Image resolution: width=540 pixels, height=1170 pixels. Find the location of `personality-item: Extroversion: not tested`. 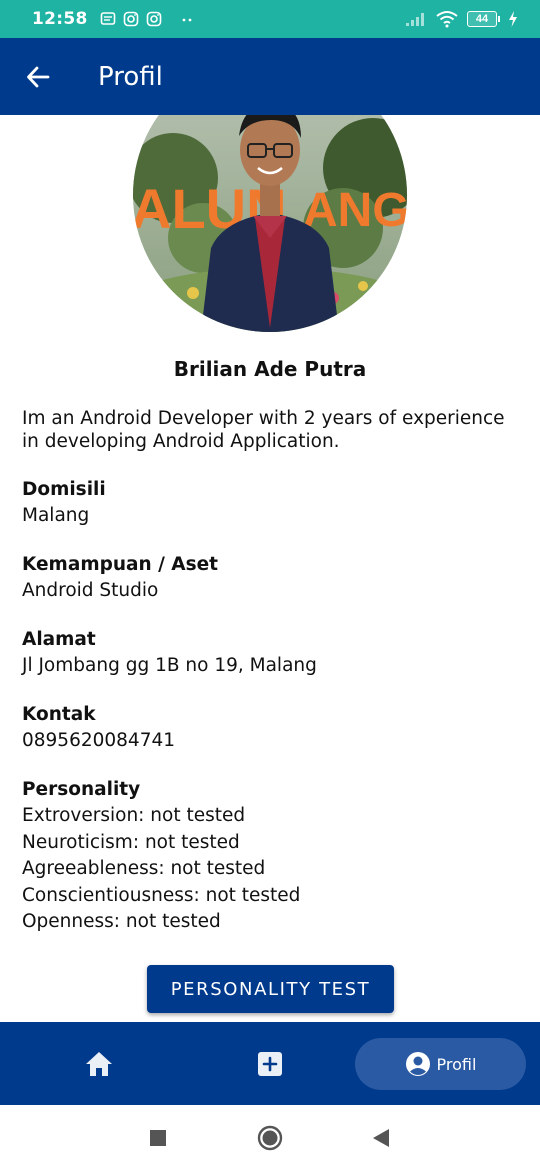

personality-item: Extroversion: not tested is located at coordinates (134, 815).